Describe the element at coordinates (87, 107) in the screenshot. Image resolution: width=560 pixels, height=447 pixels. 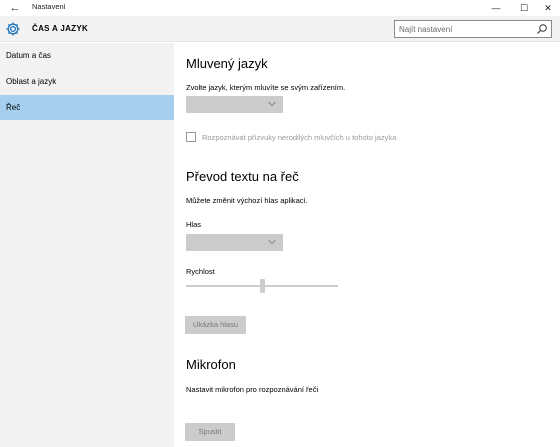
I see `sidebar-item-rec: Řeč` at that location.